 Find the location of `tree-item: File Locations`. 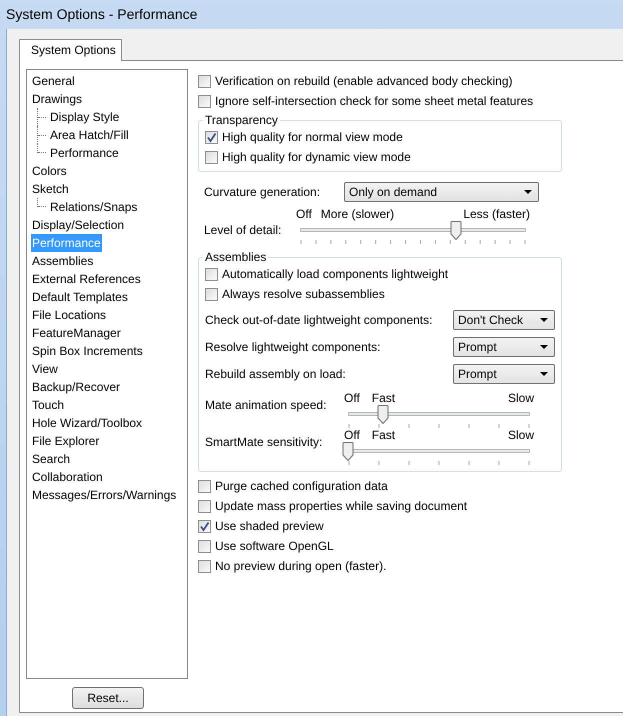

tree-item: File Locations is located at coordinates (69, 315).